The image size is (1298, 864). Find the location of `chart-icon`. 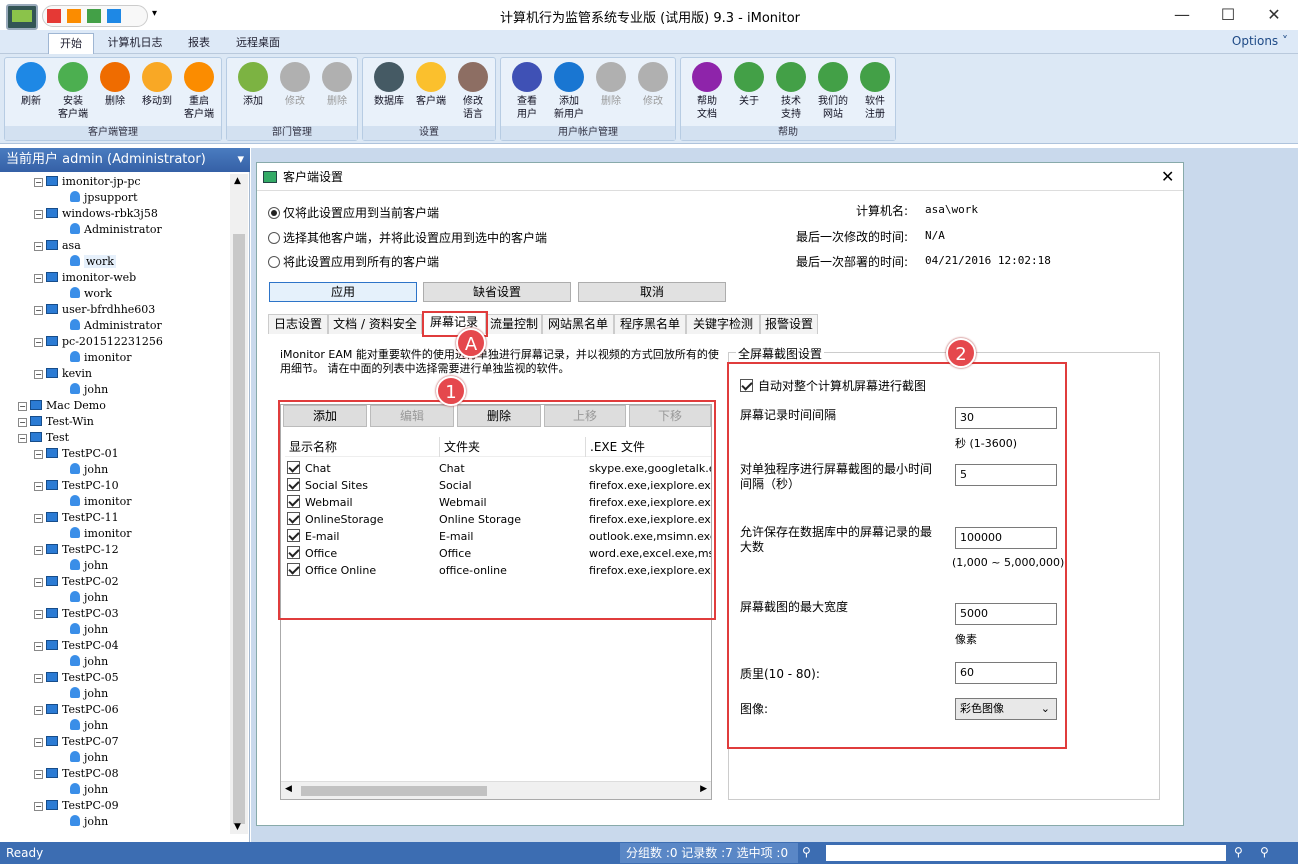

chart-icon is located at coordinates (74, 16).